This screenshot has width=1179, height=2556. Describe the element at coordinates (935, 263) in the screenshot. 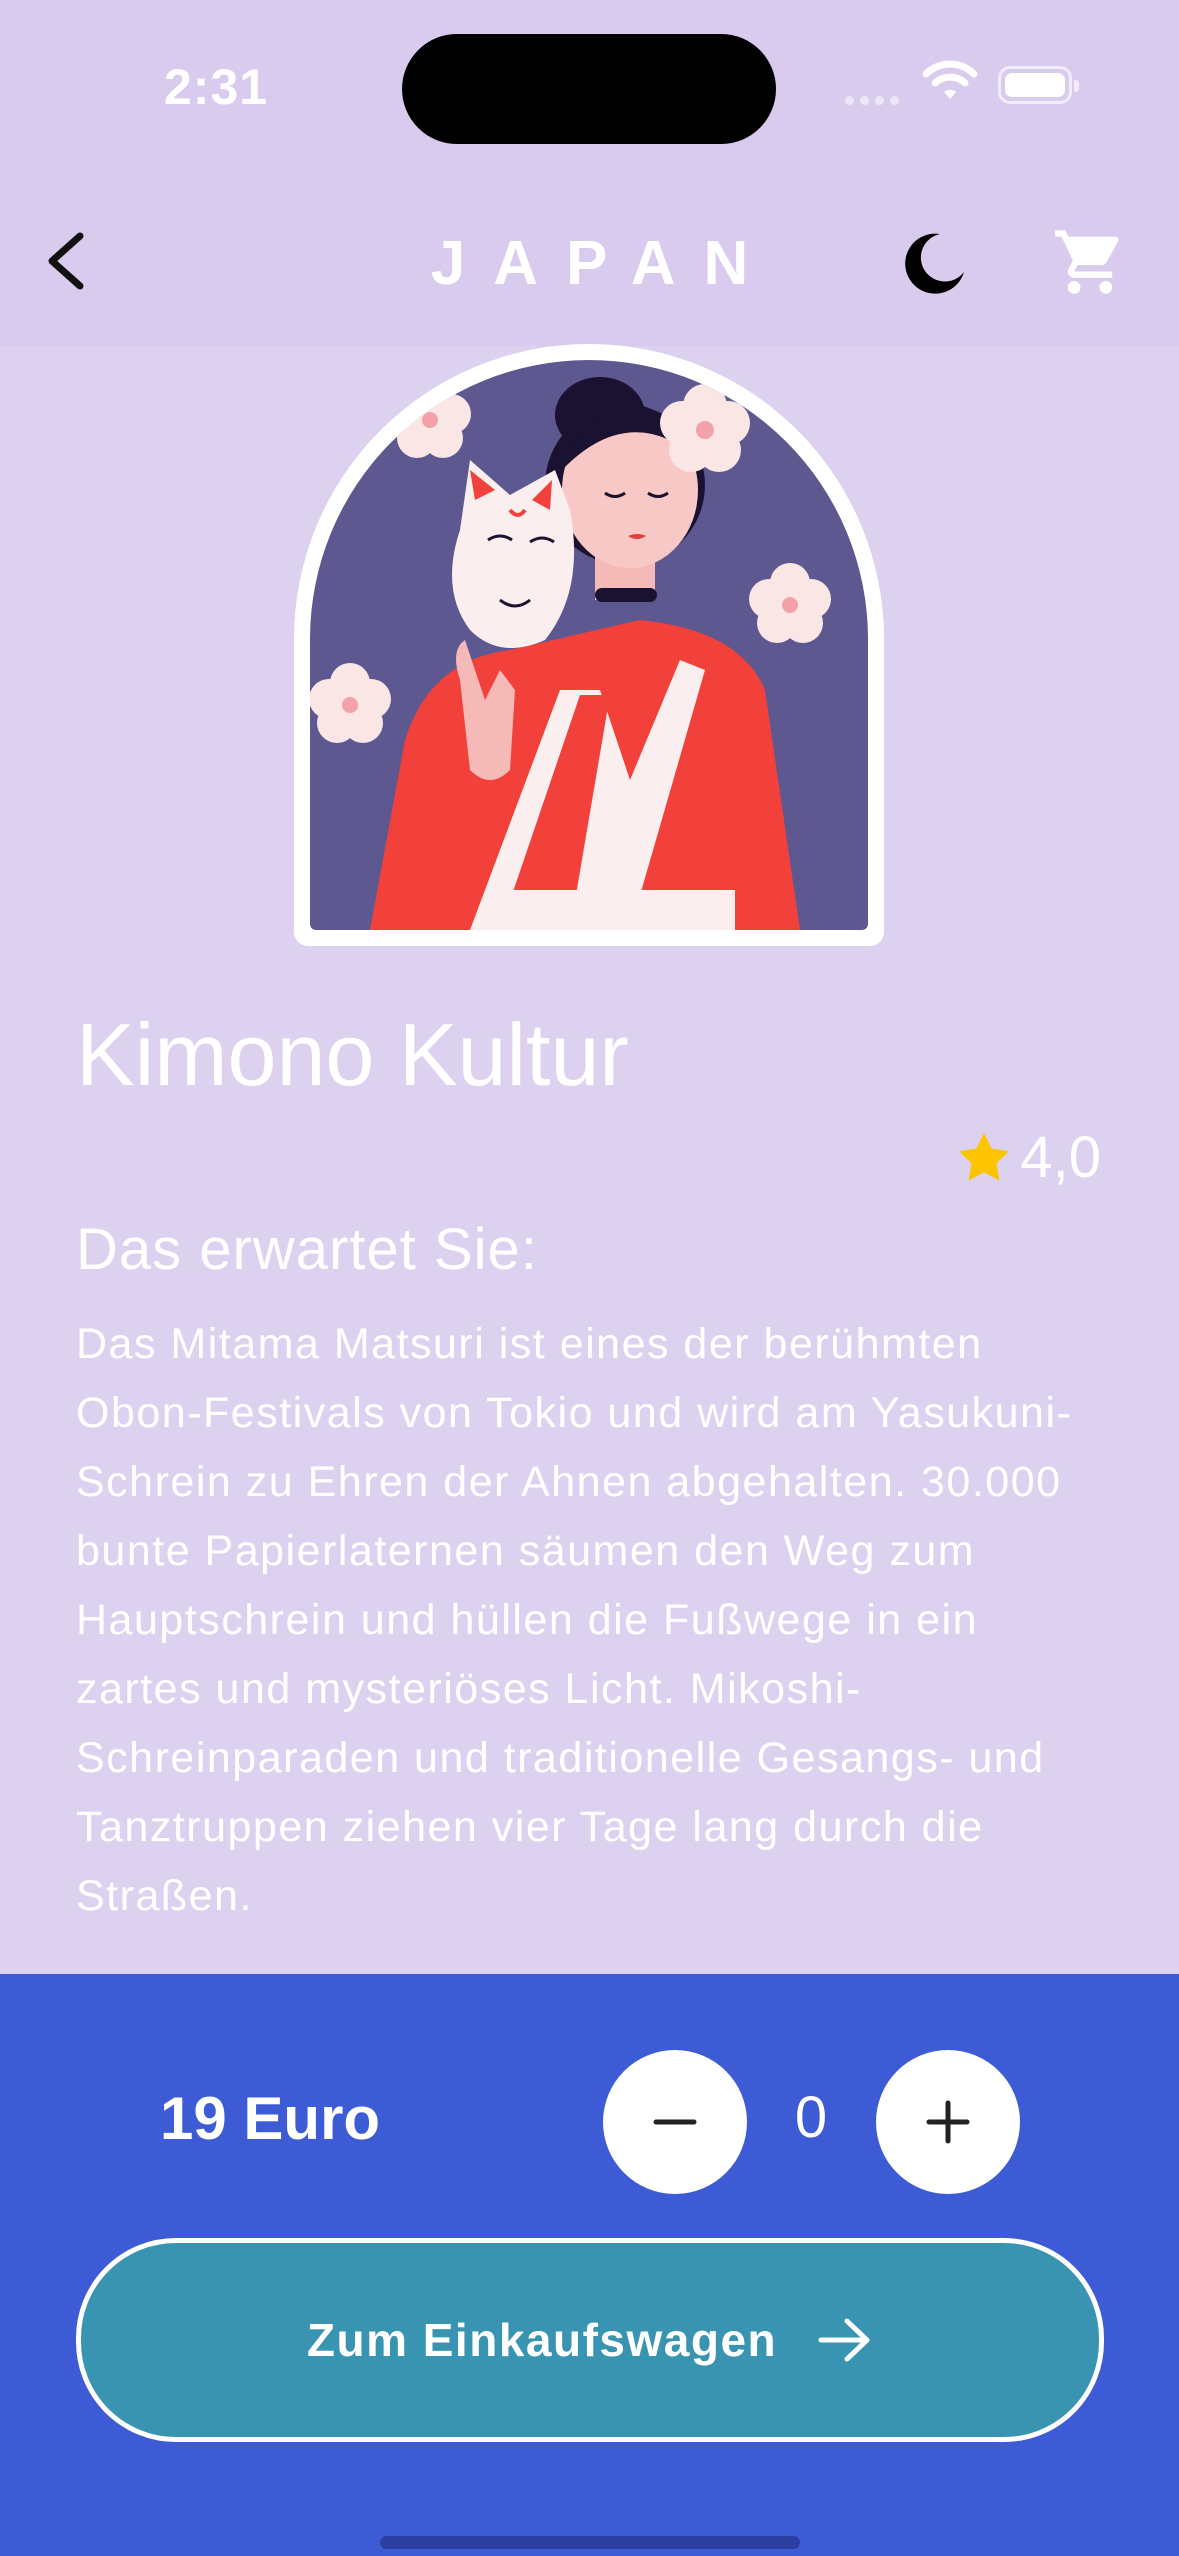

I see `moon-icon` at that location.